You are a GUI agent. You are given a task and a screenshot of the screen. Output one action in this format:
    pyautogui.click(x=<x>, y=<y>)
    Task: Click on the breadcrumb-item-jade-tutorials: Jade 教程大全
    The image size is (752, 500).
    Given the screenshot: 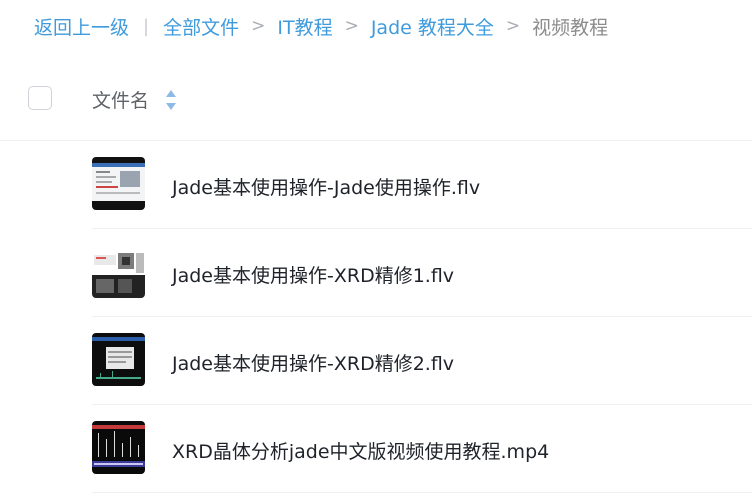 What is the action you would take?
    pyautogui.click(x=432, y=26)
    